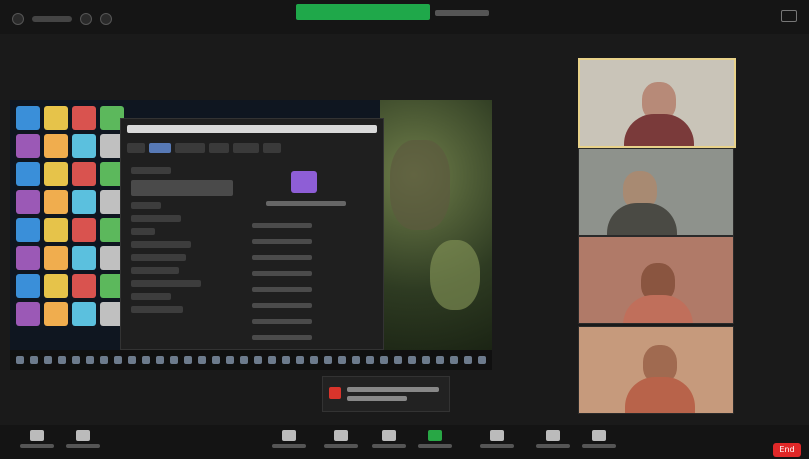  I want to click on end-meeting-button: End, so click(787, 450).